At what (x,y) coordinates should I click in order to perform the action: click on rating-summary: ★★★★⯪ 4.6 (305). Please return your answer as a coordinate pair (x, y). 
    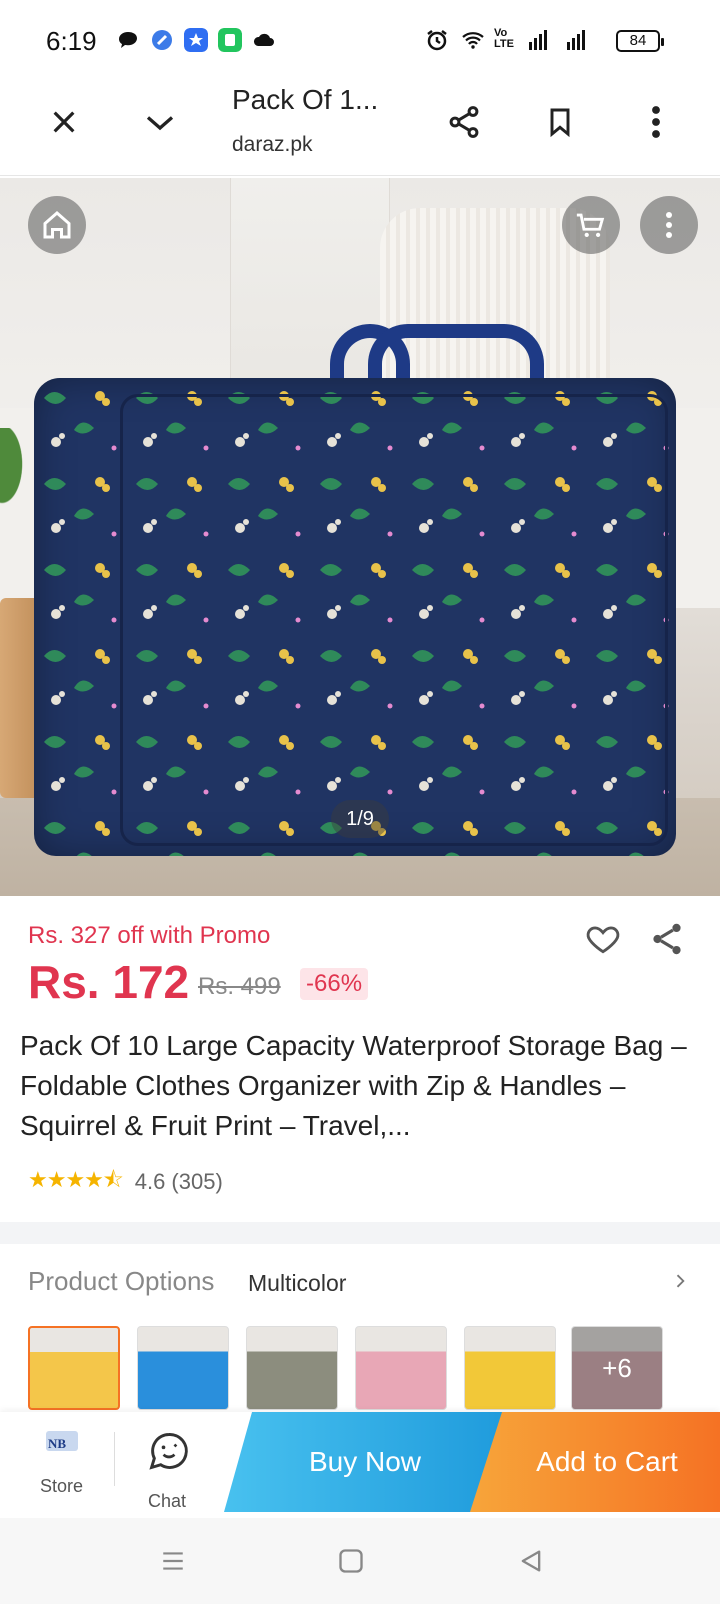
    Looking at the image, I should click on (125, 1181).